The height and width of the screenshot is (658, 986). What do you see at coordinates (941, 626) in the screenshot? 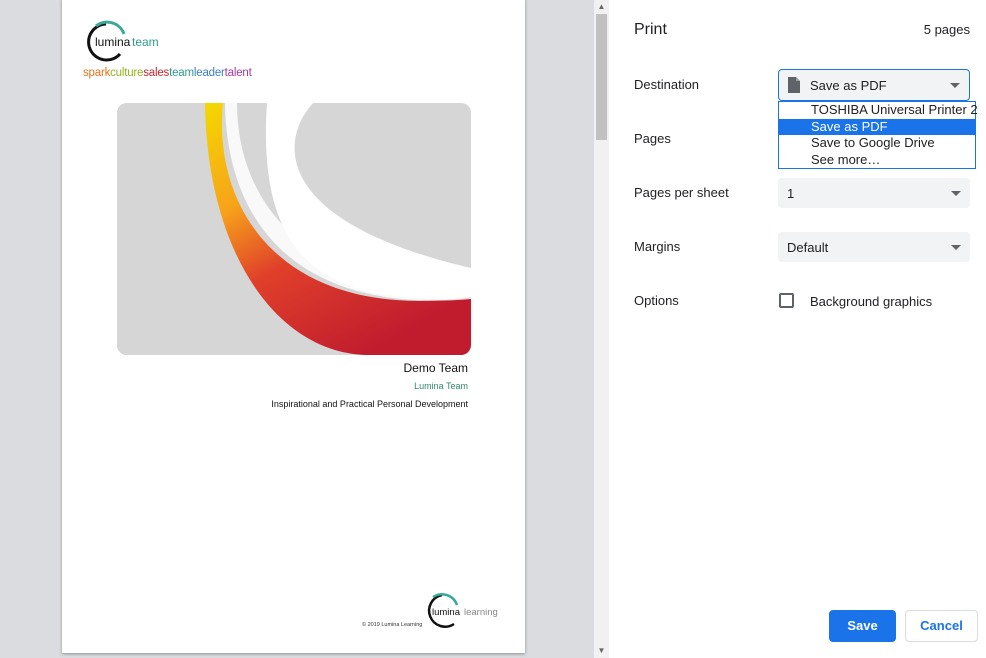
I see `cancel-button: Cancel` at bounding box center [941, 626].